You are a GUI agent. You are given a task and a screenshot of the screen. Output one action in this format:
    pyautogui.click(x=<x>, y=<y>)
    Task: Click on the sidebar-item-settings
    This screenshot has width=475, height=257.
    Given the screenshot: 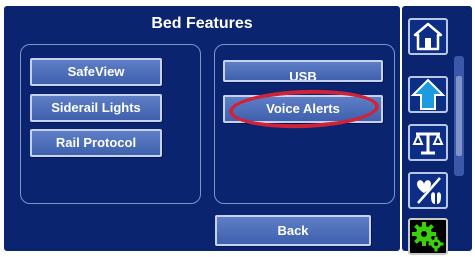 What is the action you would take?
    pyautogui.click(x=428, y=236)
    